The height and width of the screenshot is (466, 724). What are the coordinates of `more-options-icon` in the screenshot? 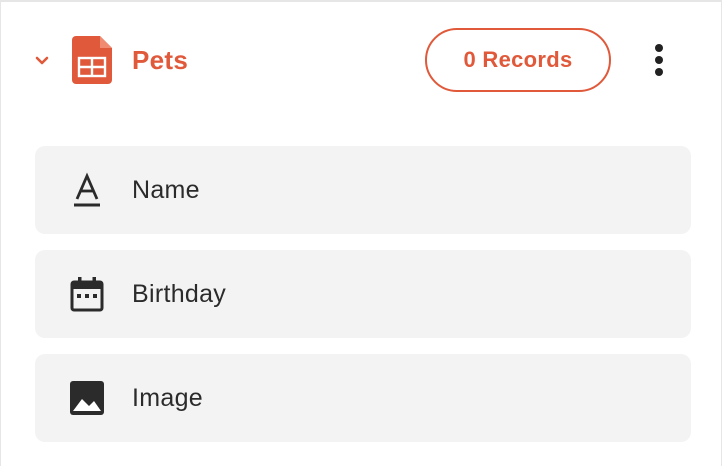 It's located at (659, 60).